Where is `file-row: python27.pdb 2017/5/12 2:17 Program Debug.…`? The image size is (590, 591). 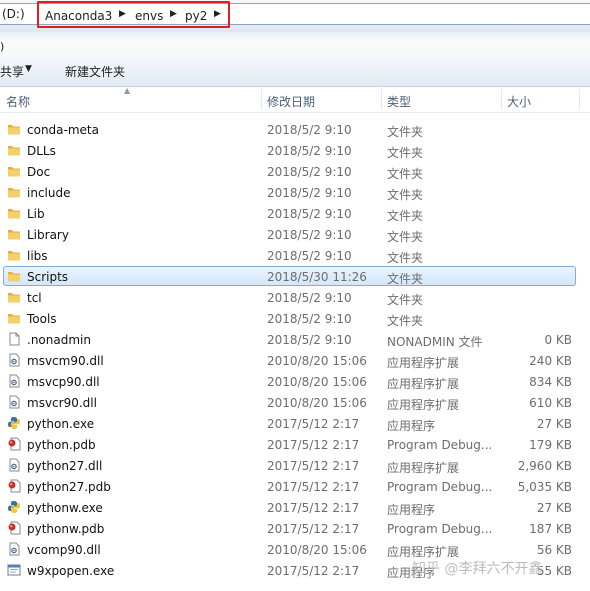 file-row: python27.pdb 2017/5/12 2:17 Program Debug.… is located at coordinates (295, 486).